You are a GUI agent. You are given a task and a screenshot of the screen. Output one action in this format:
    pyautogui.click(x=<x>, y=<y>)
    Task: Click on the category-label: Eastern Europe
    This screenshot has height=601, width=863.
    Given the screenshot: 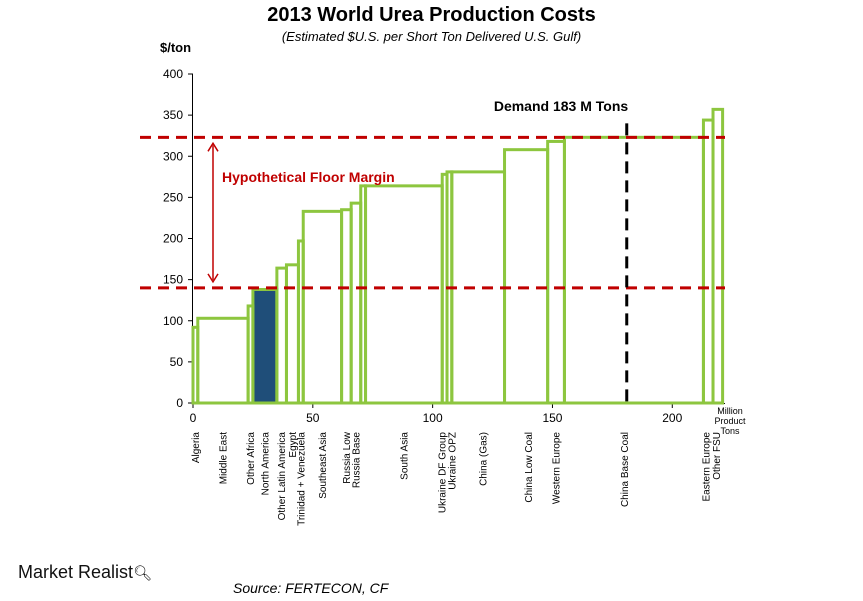 What is the action you would take?
    pyautogui.click(x=706, y=467)
    